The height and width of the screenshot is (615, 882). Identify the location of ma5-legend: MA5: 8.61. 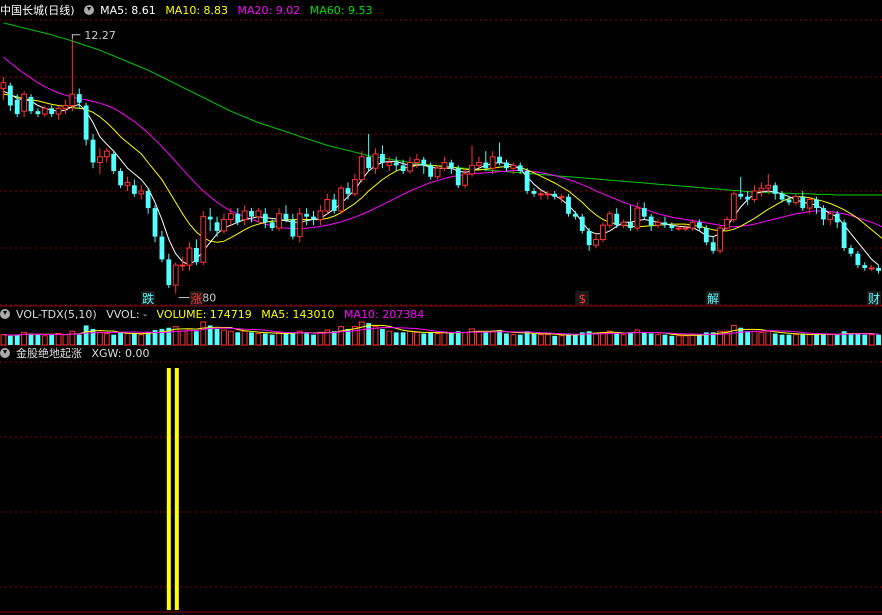
(128, 10).